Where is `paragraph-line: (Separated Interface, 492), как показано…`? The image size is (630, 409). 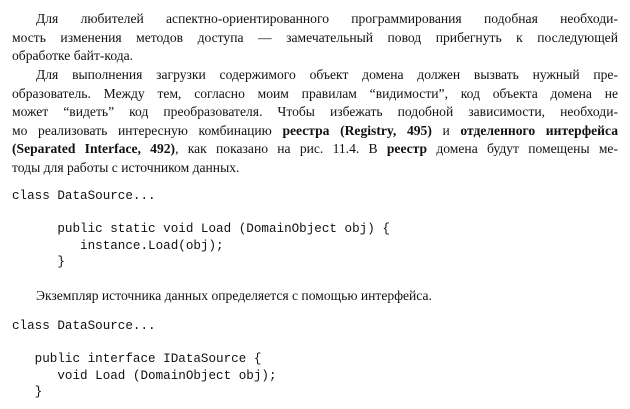 paragraph-line: (Separated Interface, 492), как показано… is located at coordinates (315, 149).